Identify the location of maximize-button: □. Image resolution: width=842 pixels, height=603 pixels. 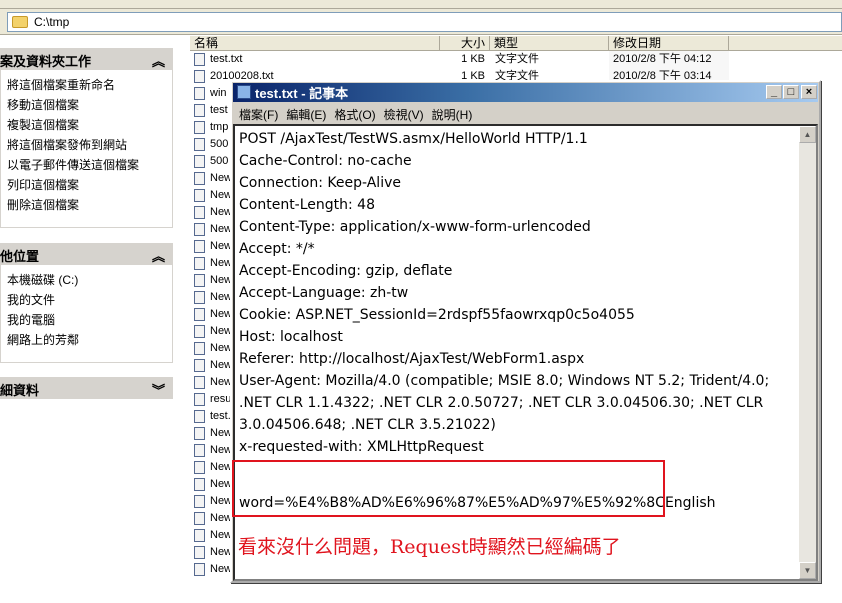
(791, 92).